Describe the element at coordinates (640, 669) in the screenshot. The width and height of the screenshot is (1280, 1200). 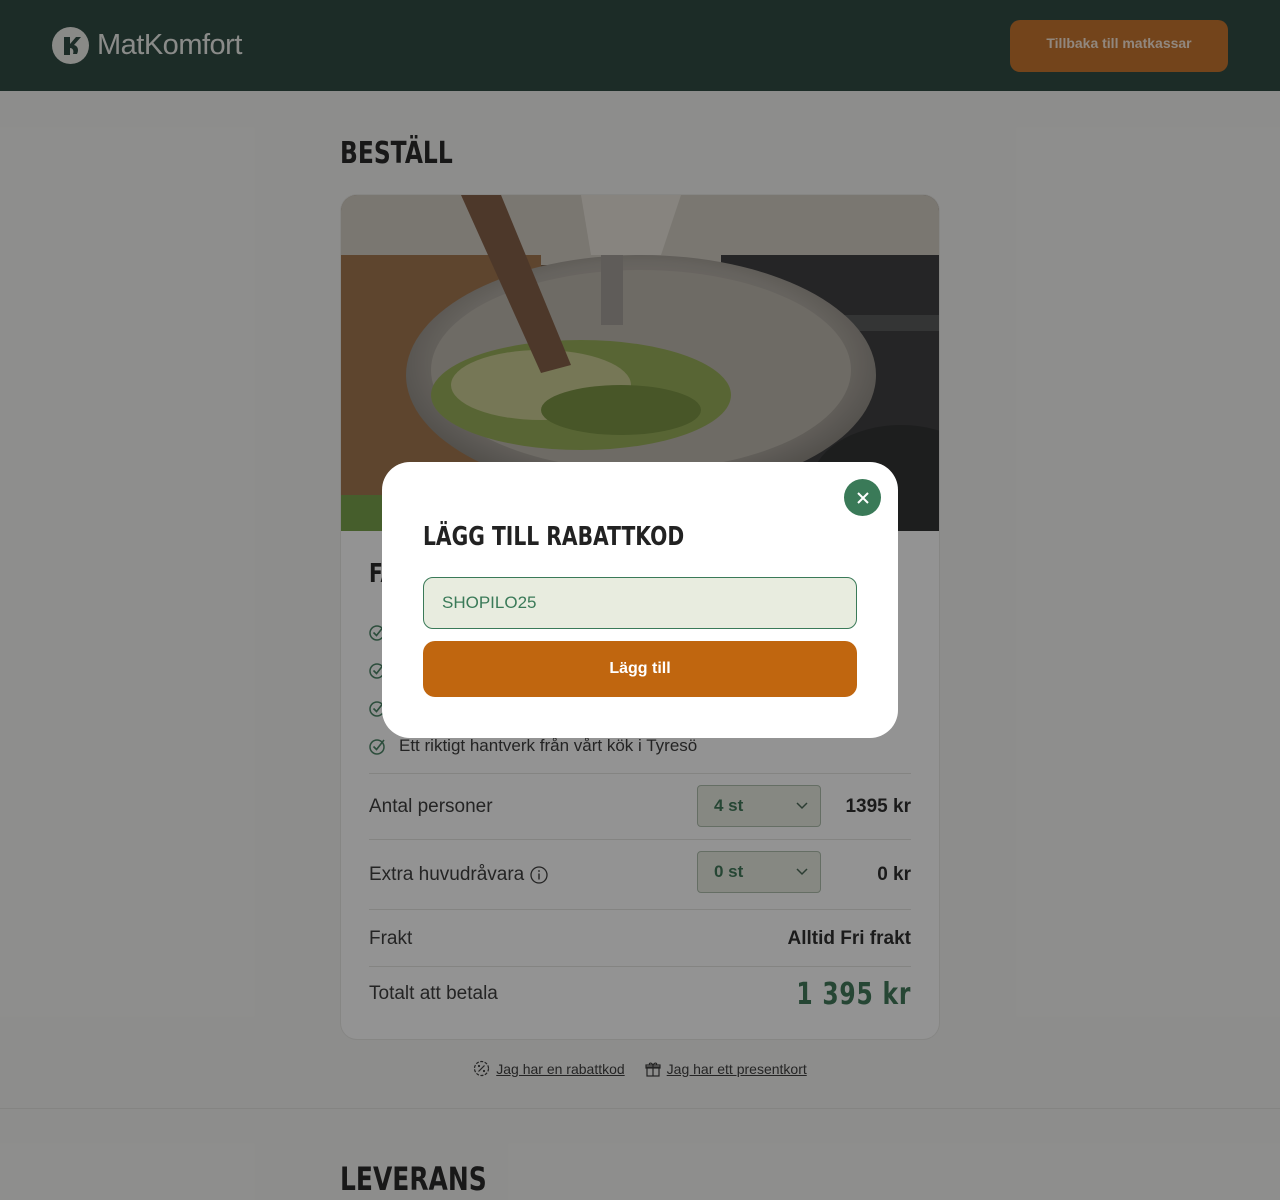
I see `add-discount-button: Lägg till` at that location.